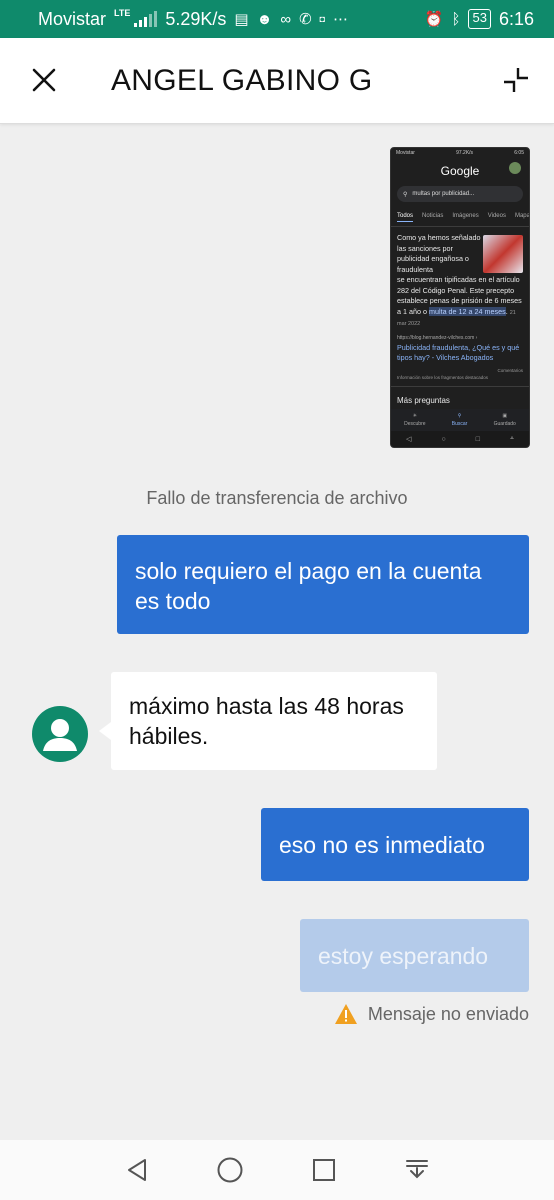  I want to click on close-icon, so click(44, 80).